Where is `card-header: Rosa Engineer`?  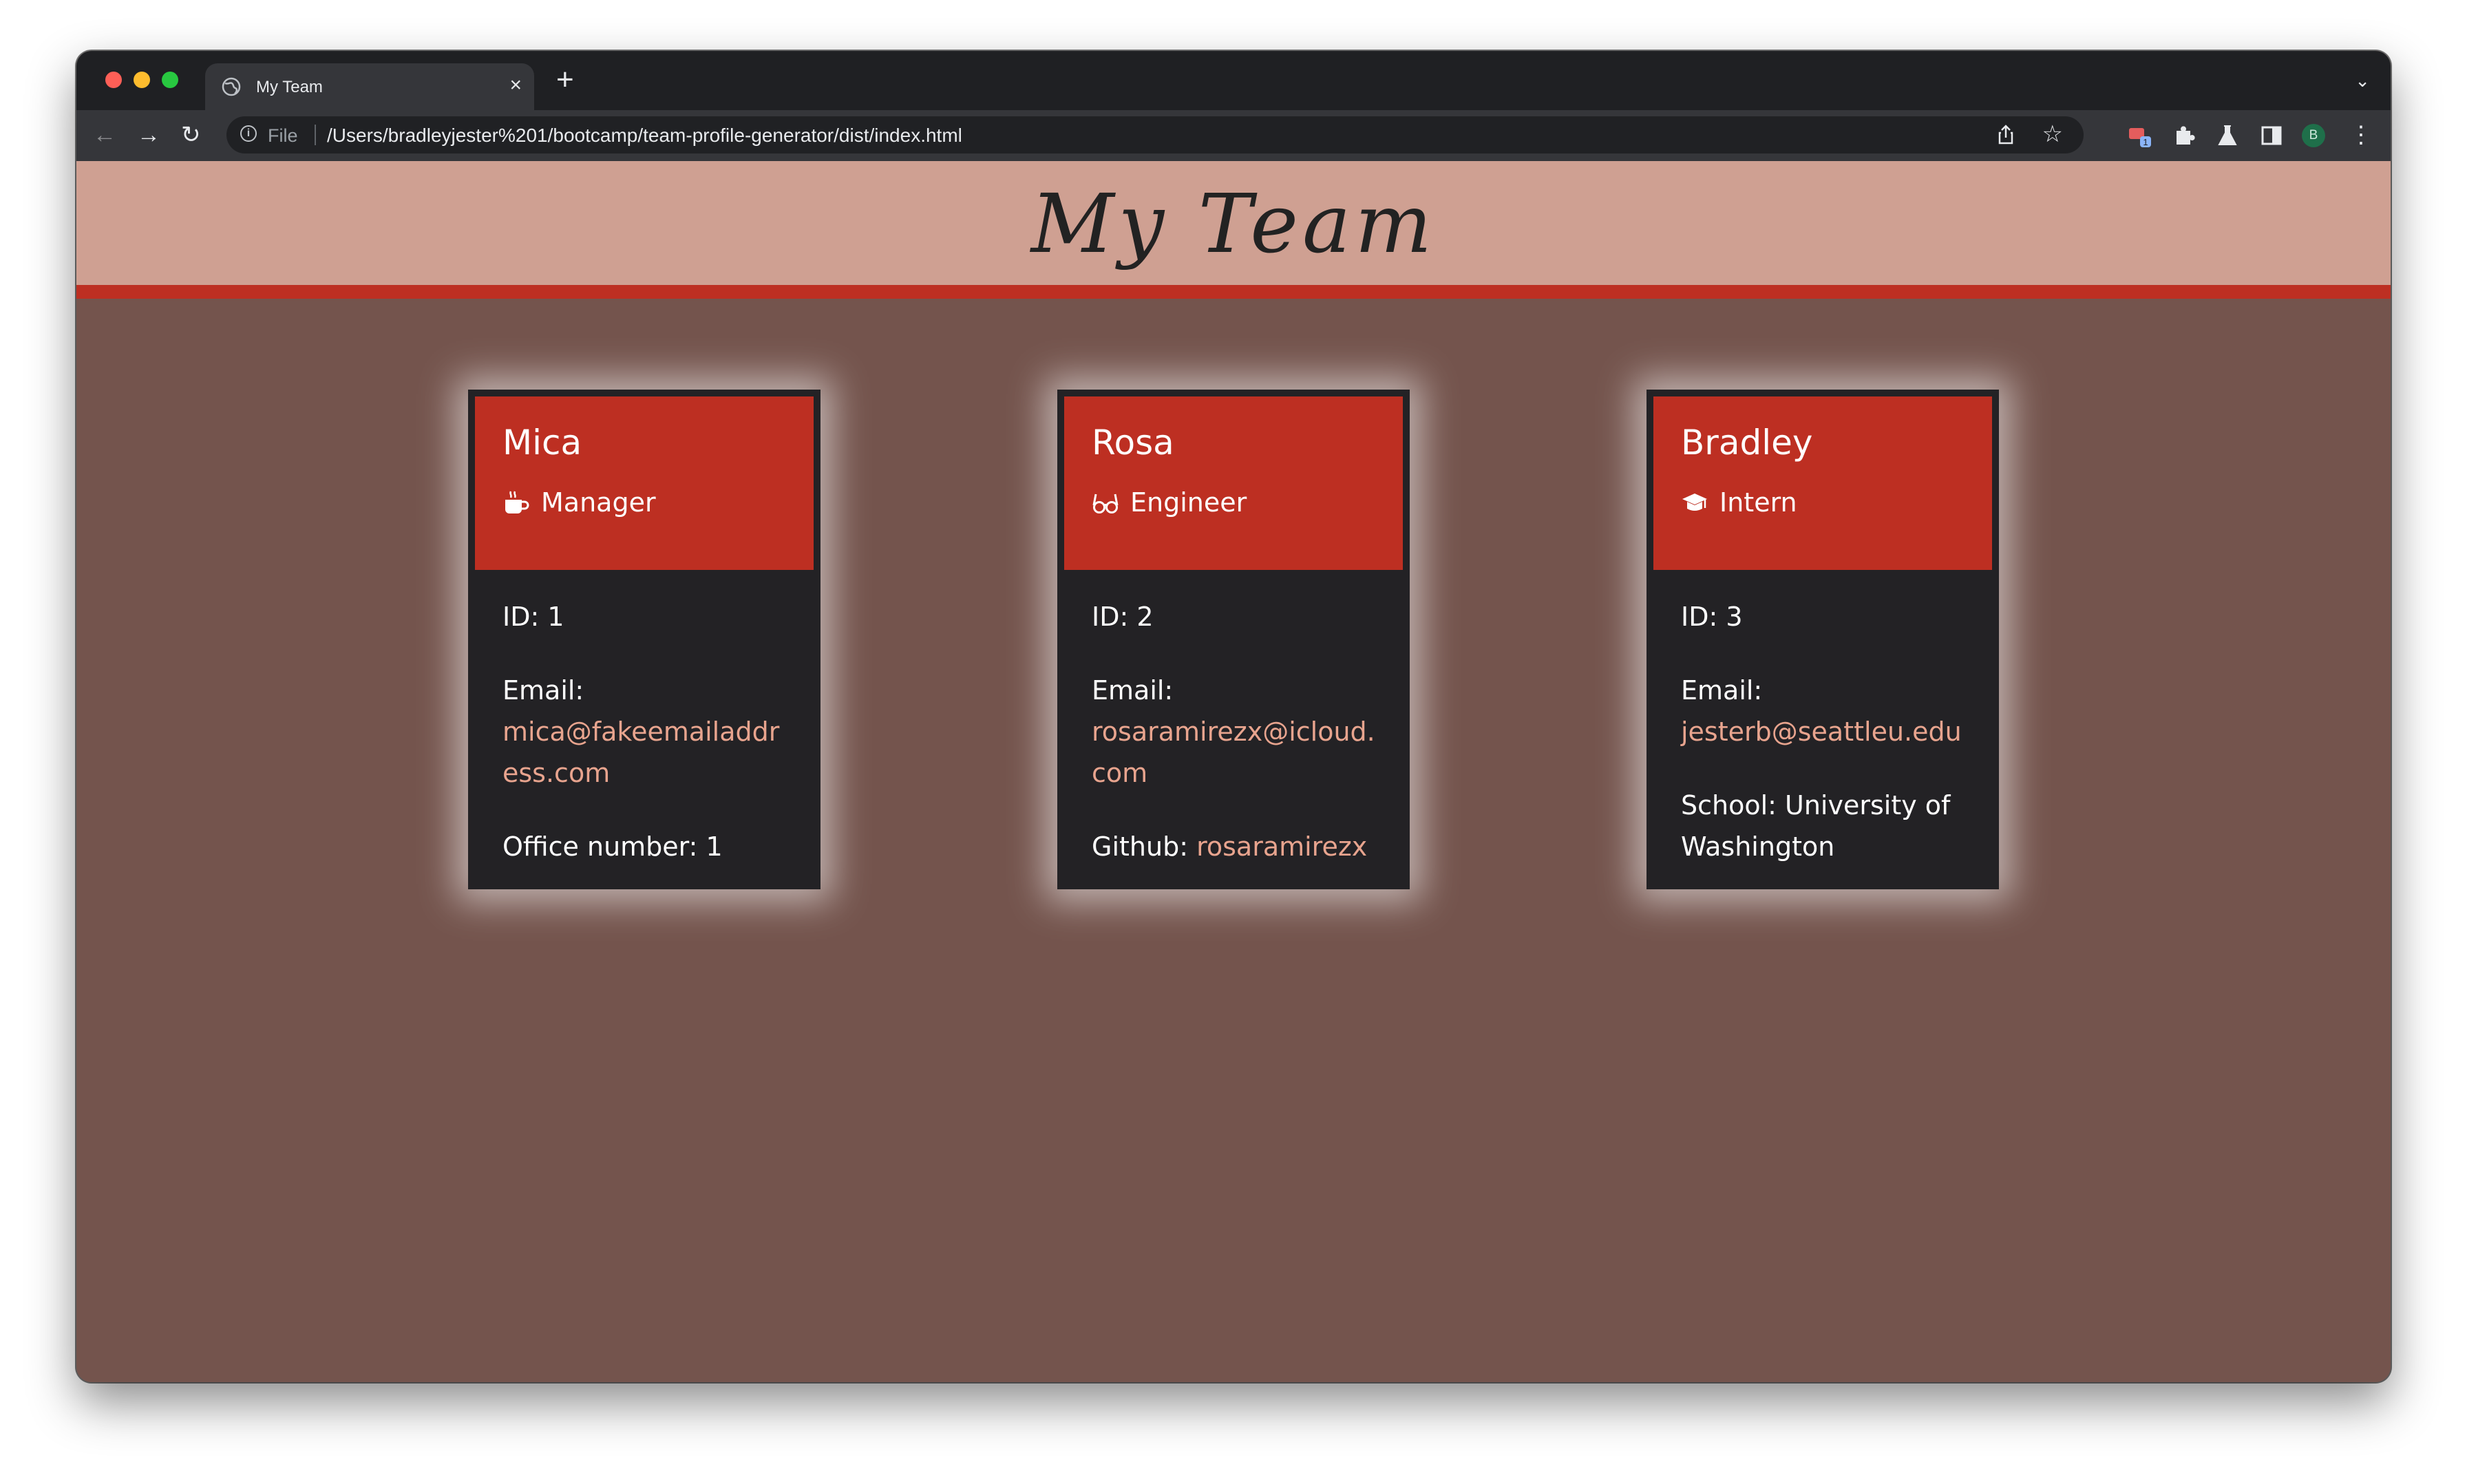 card-header: Rosa Engineer is located at coordinates (1233, 483).